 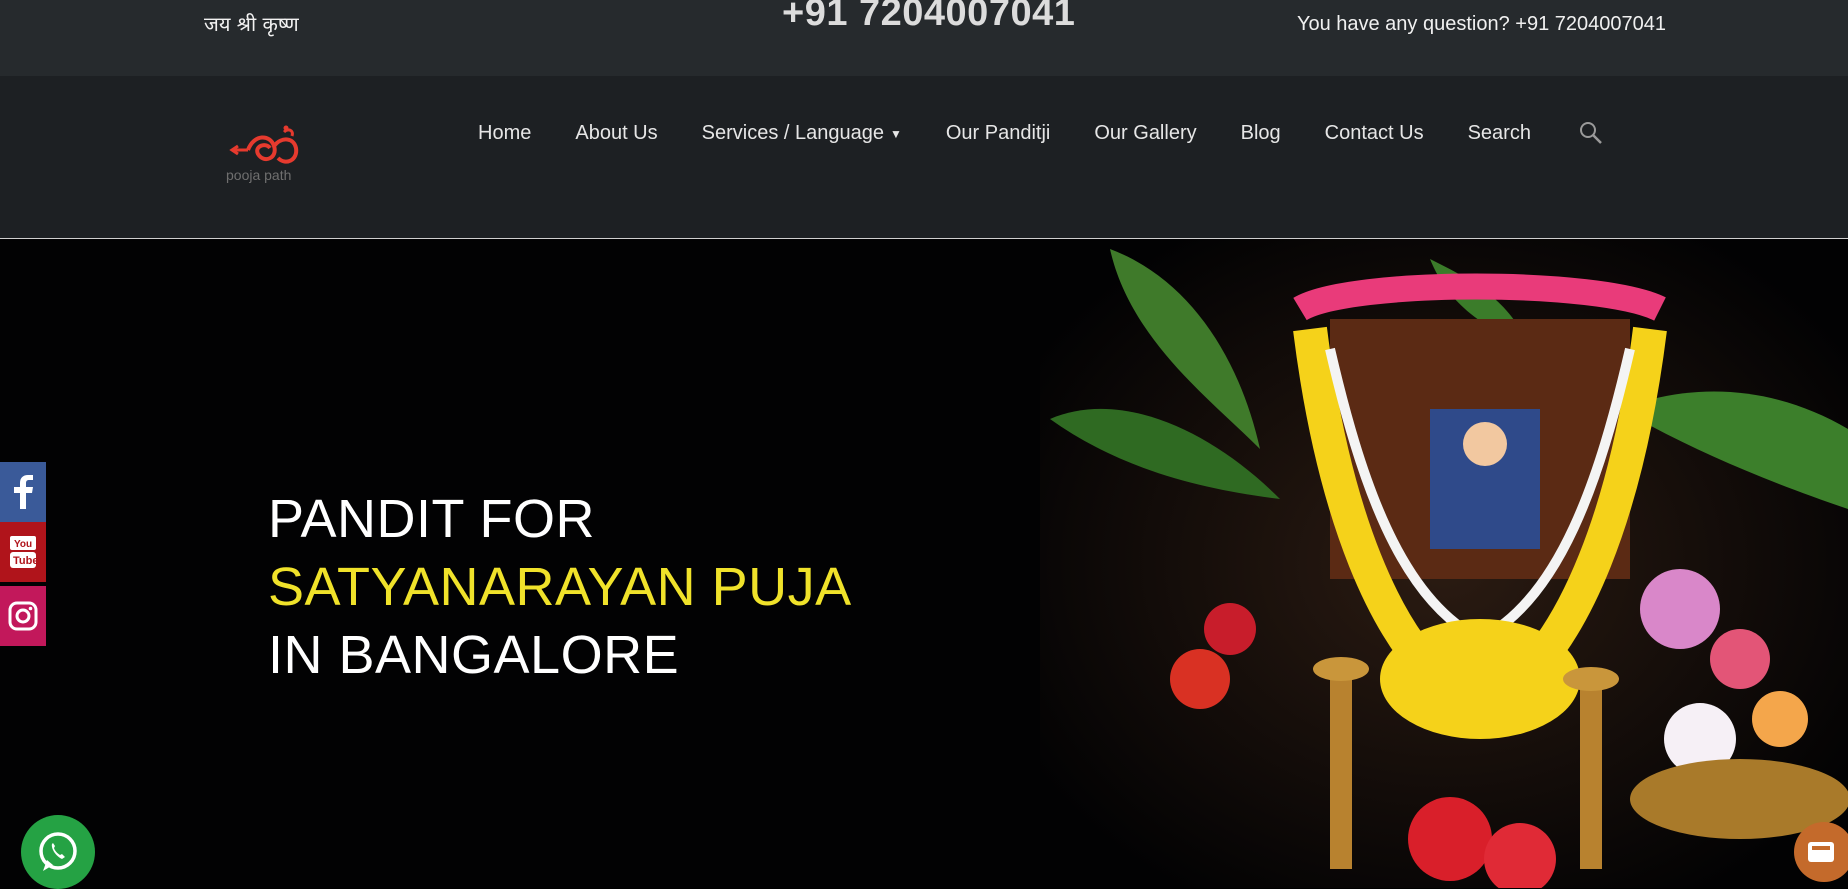 I want to click on nav-item-label: Our Panditji, so click(x=998, y=133).